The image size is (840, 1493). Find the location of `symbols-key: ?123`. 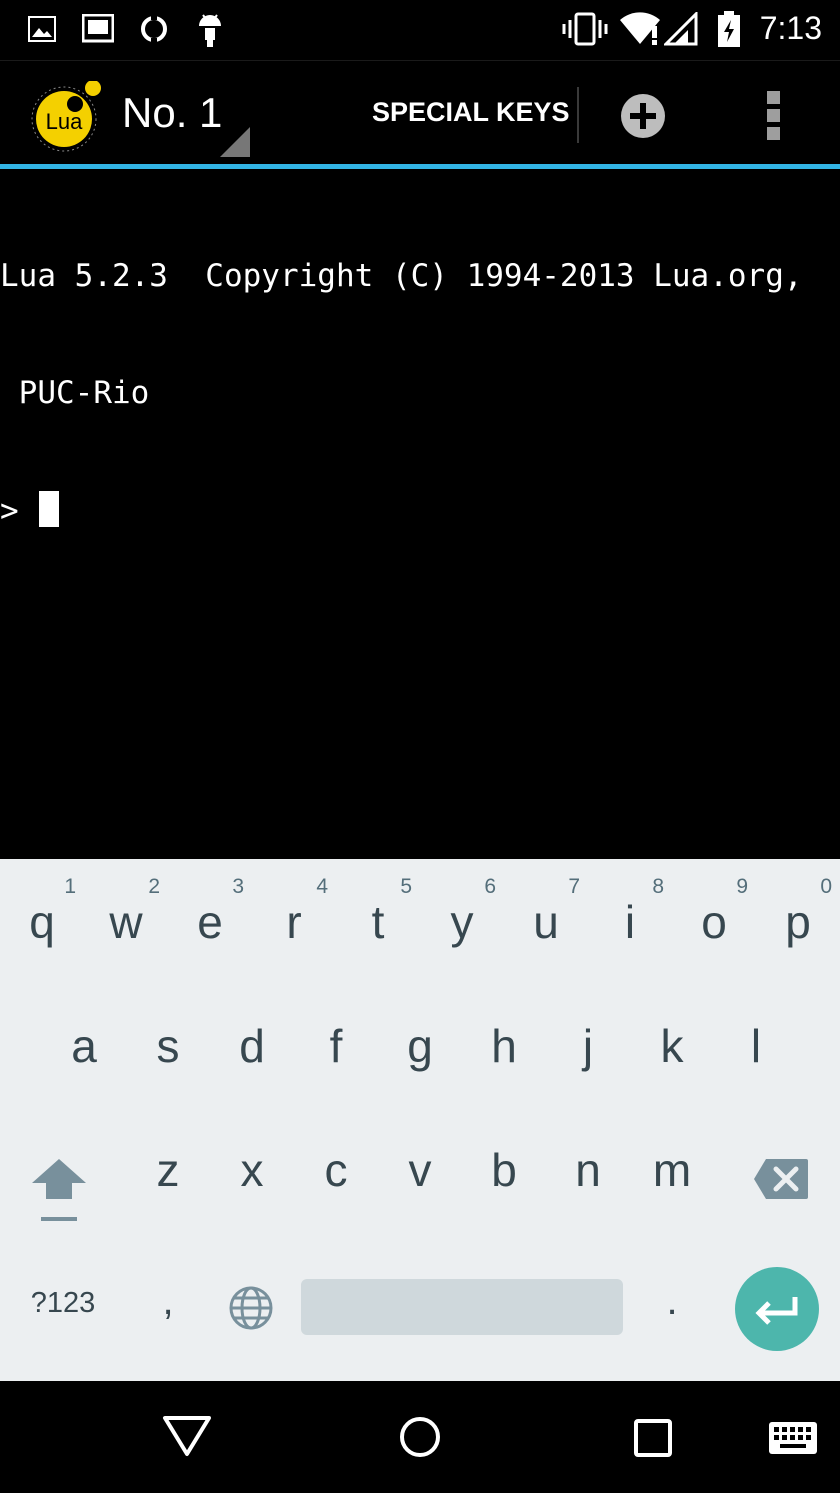

symbols-key: ?123 is located at coordinates (63, 1307).